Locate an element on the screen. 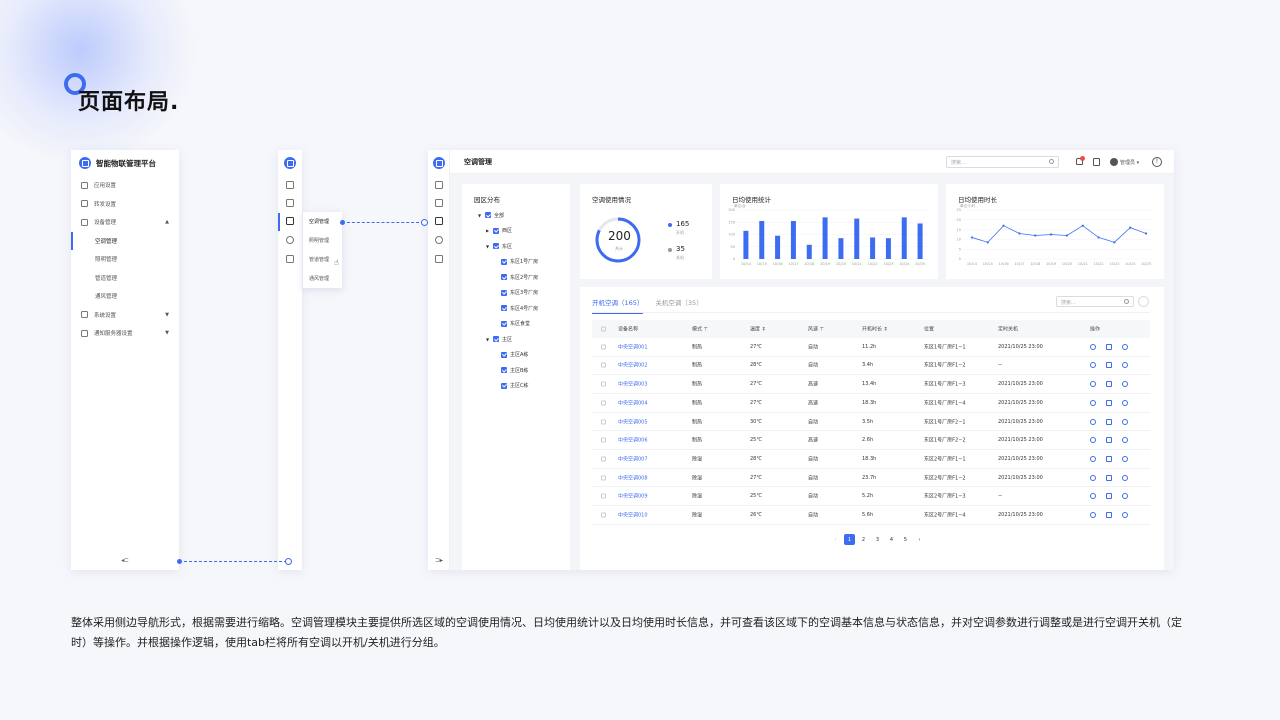  tree-node: 主区B栋 is located at coordinates (511, 370).